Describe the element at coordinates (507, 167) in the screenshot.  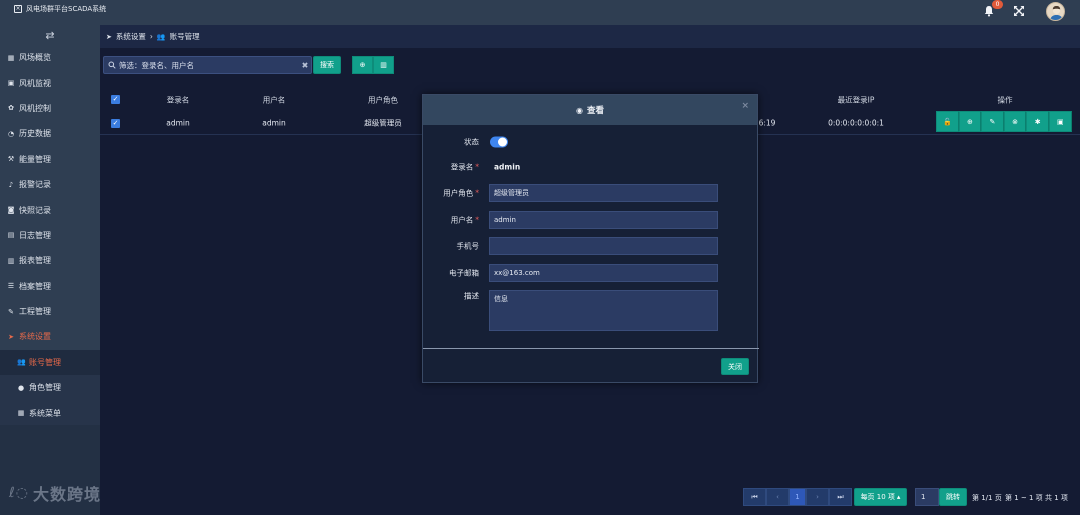
I see `login-value: admin` at that location.